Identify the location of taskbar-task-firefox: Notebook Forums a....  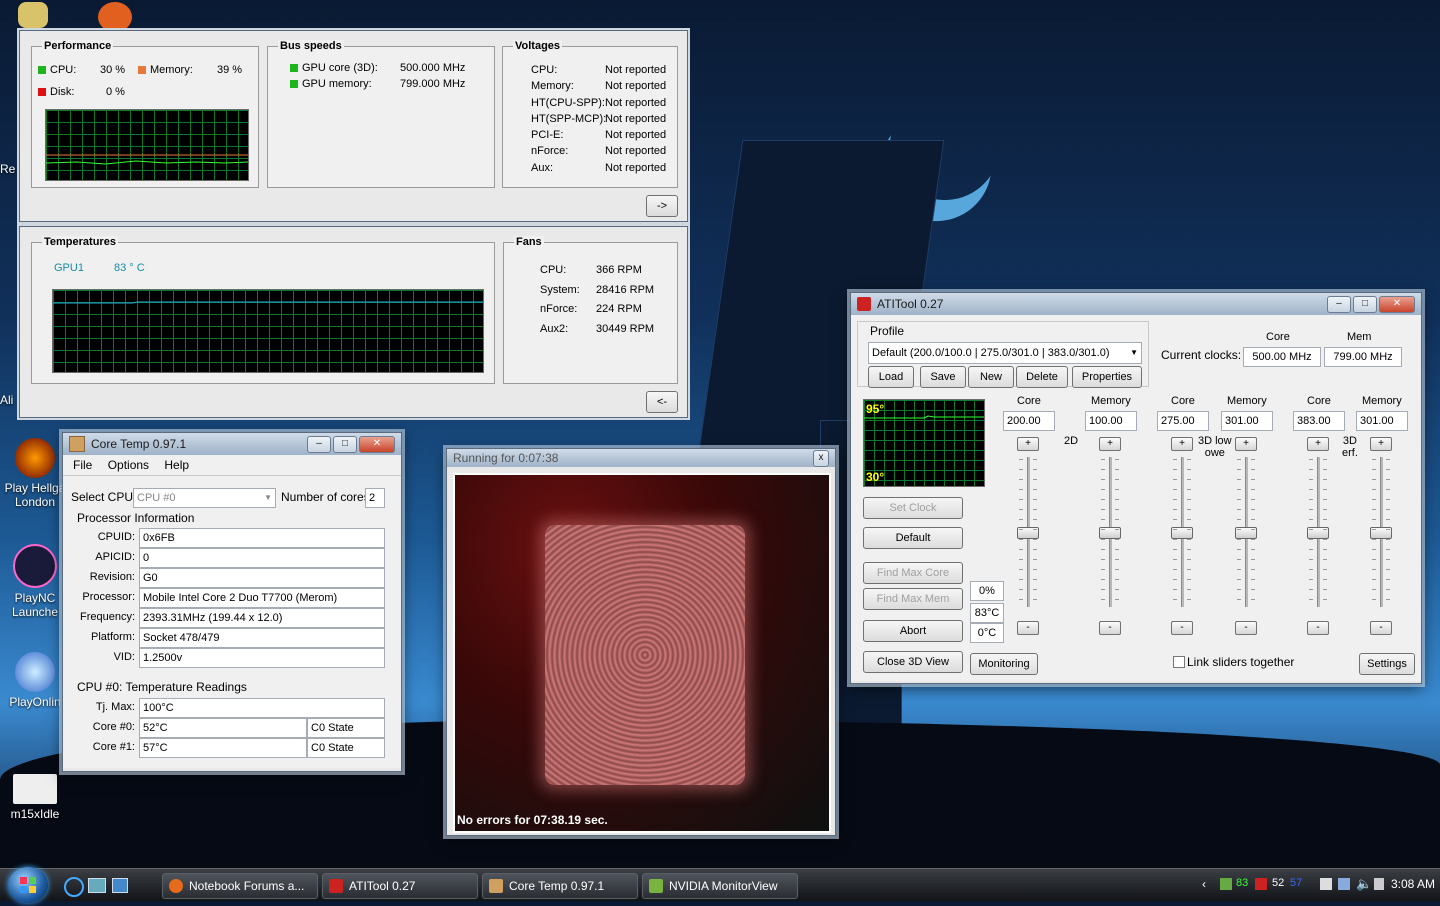
(240, 886).